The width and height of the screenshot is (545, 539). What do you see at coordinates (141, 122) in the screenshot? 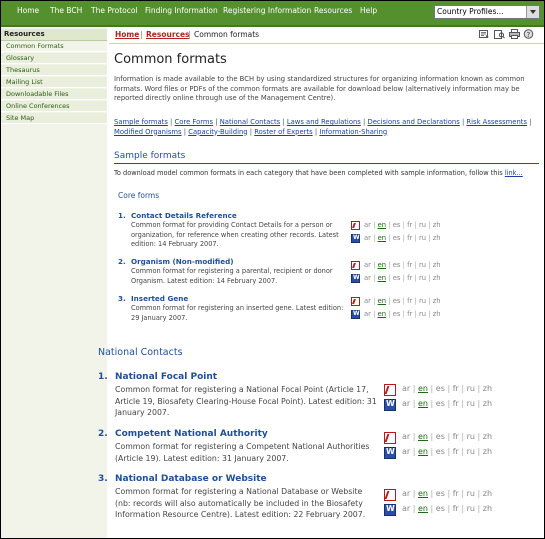
I see `quicklink-sample-formats: Sample formats` at bounding box center [141, 122].